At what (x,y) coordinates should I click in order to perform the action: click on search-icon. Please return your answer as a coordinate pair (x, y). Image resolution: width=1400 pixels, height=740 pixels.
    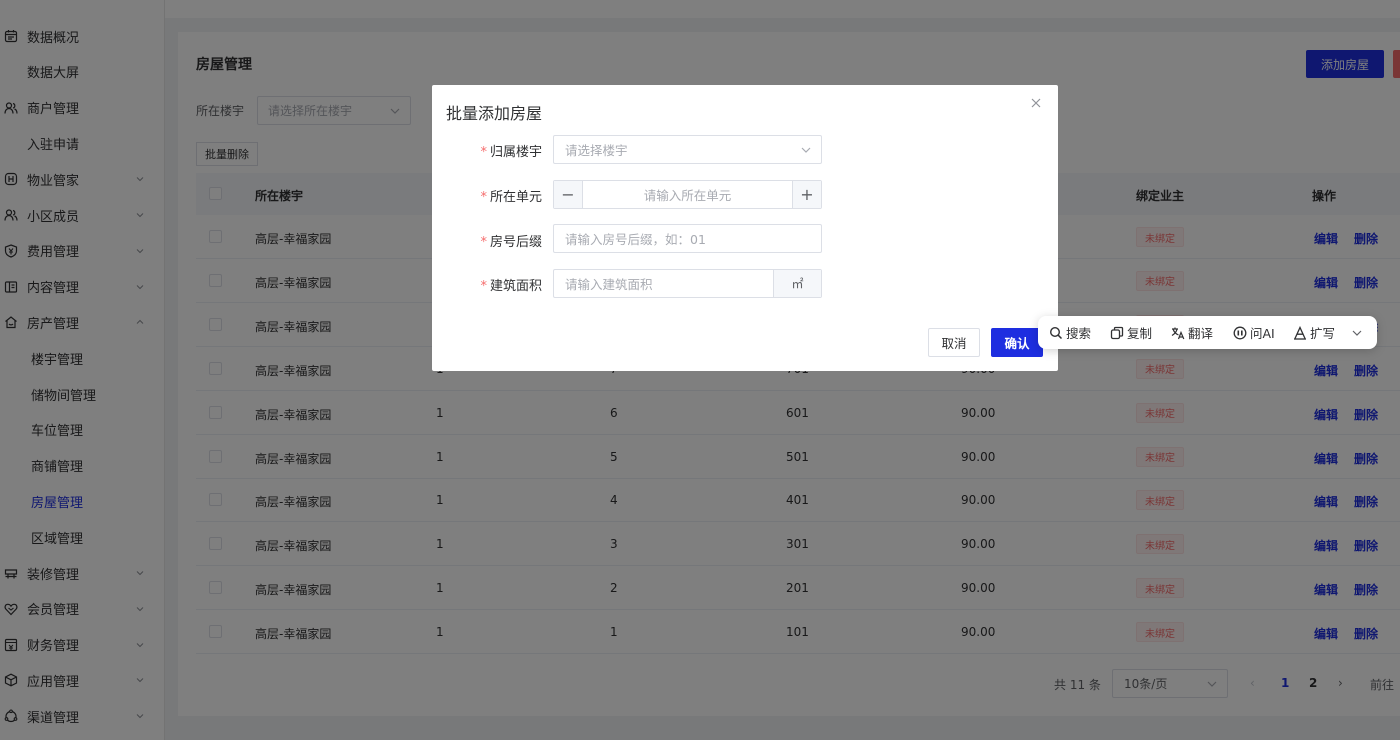
    Looking at the image, I should click on (1056, 332).